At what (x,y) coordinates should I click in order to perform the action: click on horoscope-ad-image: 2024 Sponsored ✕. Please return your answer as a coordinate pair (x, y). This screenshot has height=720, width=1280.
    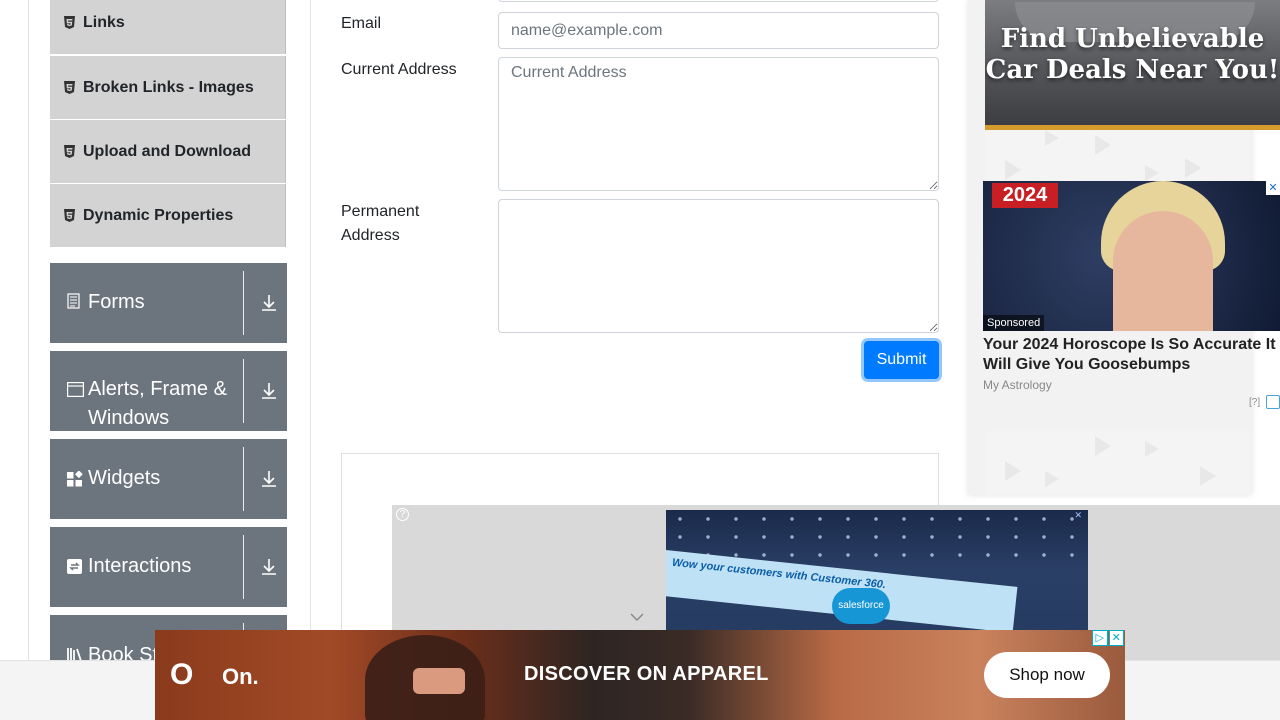
    Looking at the image, I should click on (1131, 256).